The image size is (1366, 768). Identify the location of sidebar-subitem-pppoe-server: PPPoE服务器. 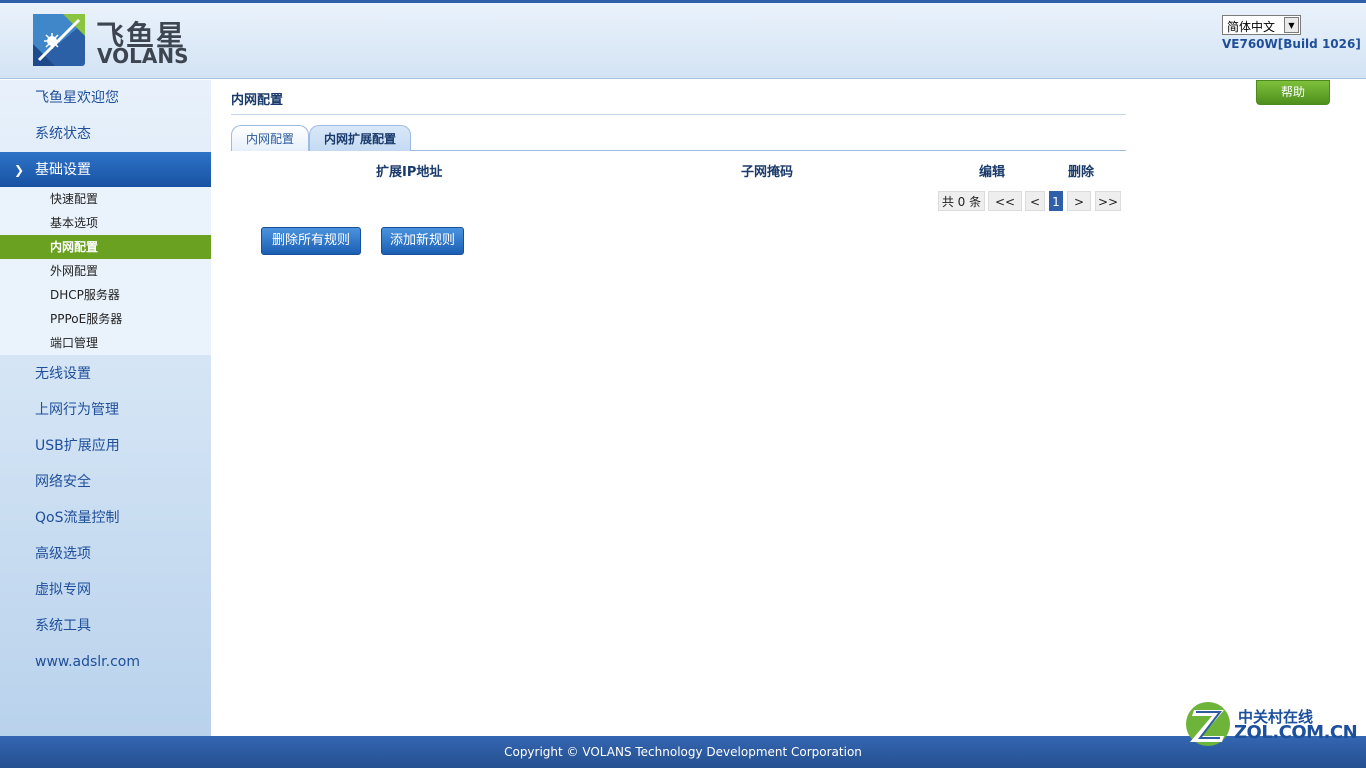
(105, 319).